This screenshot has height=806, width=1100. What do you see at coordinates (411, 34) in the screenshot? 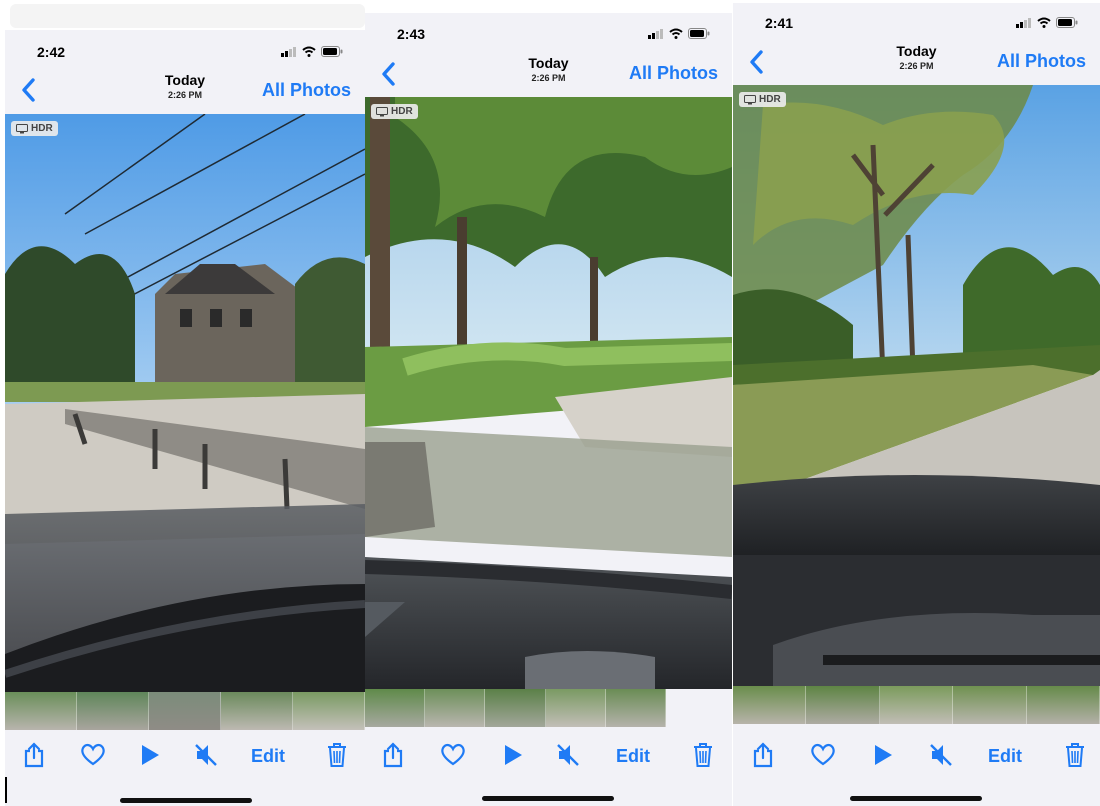
I see `status-time: 2:43` at bounding box center [411, 34].